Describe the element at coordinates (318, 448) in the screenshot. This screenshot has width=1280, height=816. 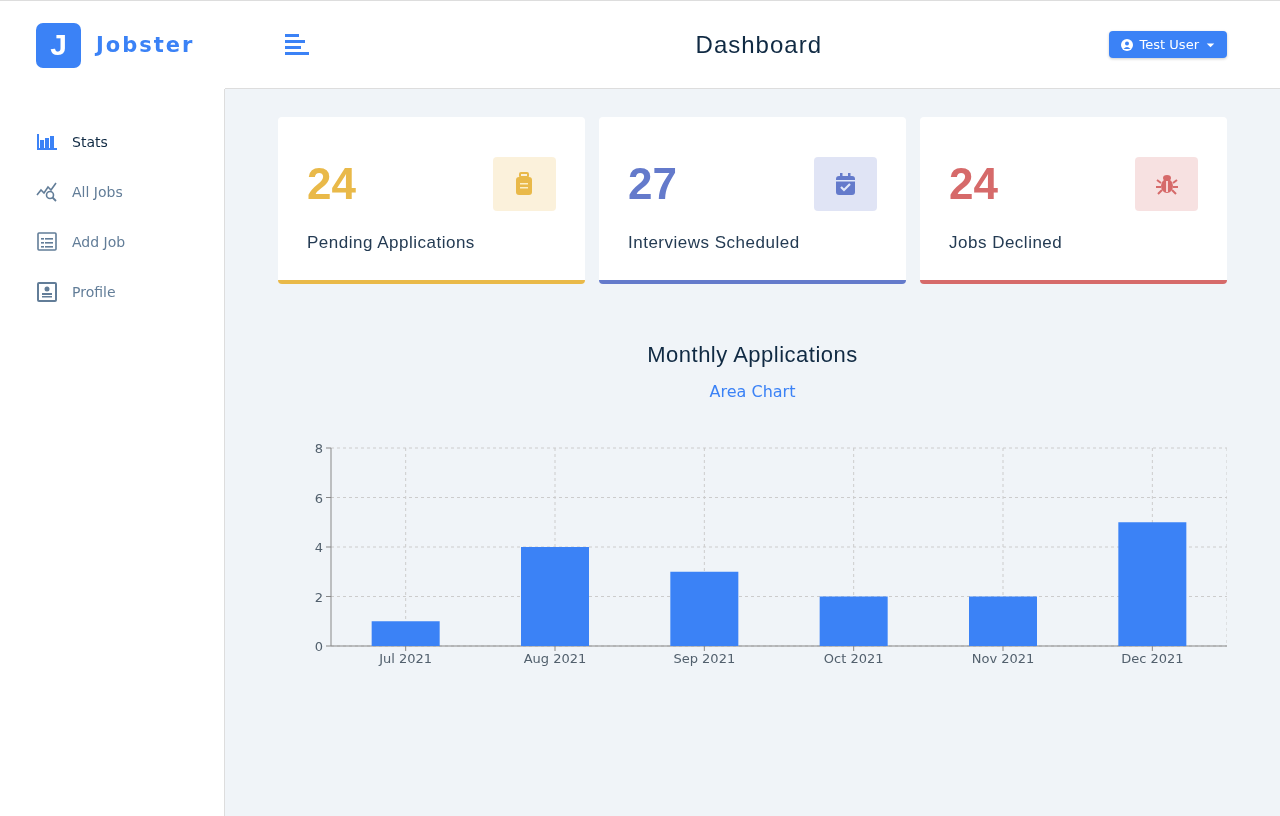
I see `axis-tick-label: 8` at that location.